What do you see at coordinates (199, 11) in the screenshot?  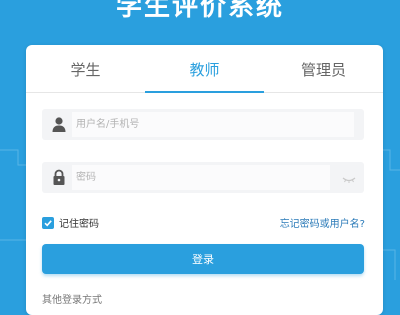 I see `page-title: 学生评价系统` at bounding box center [199, 11].